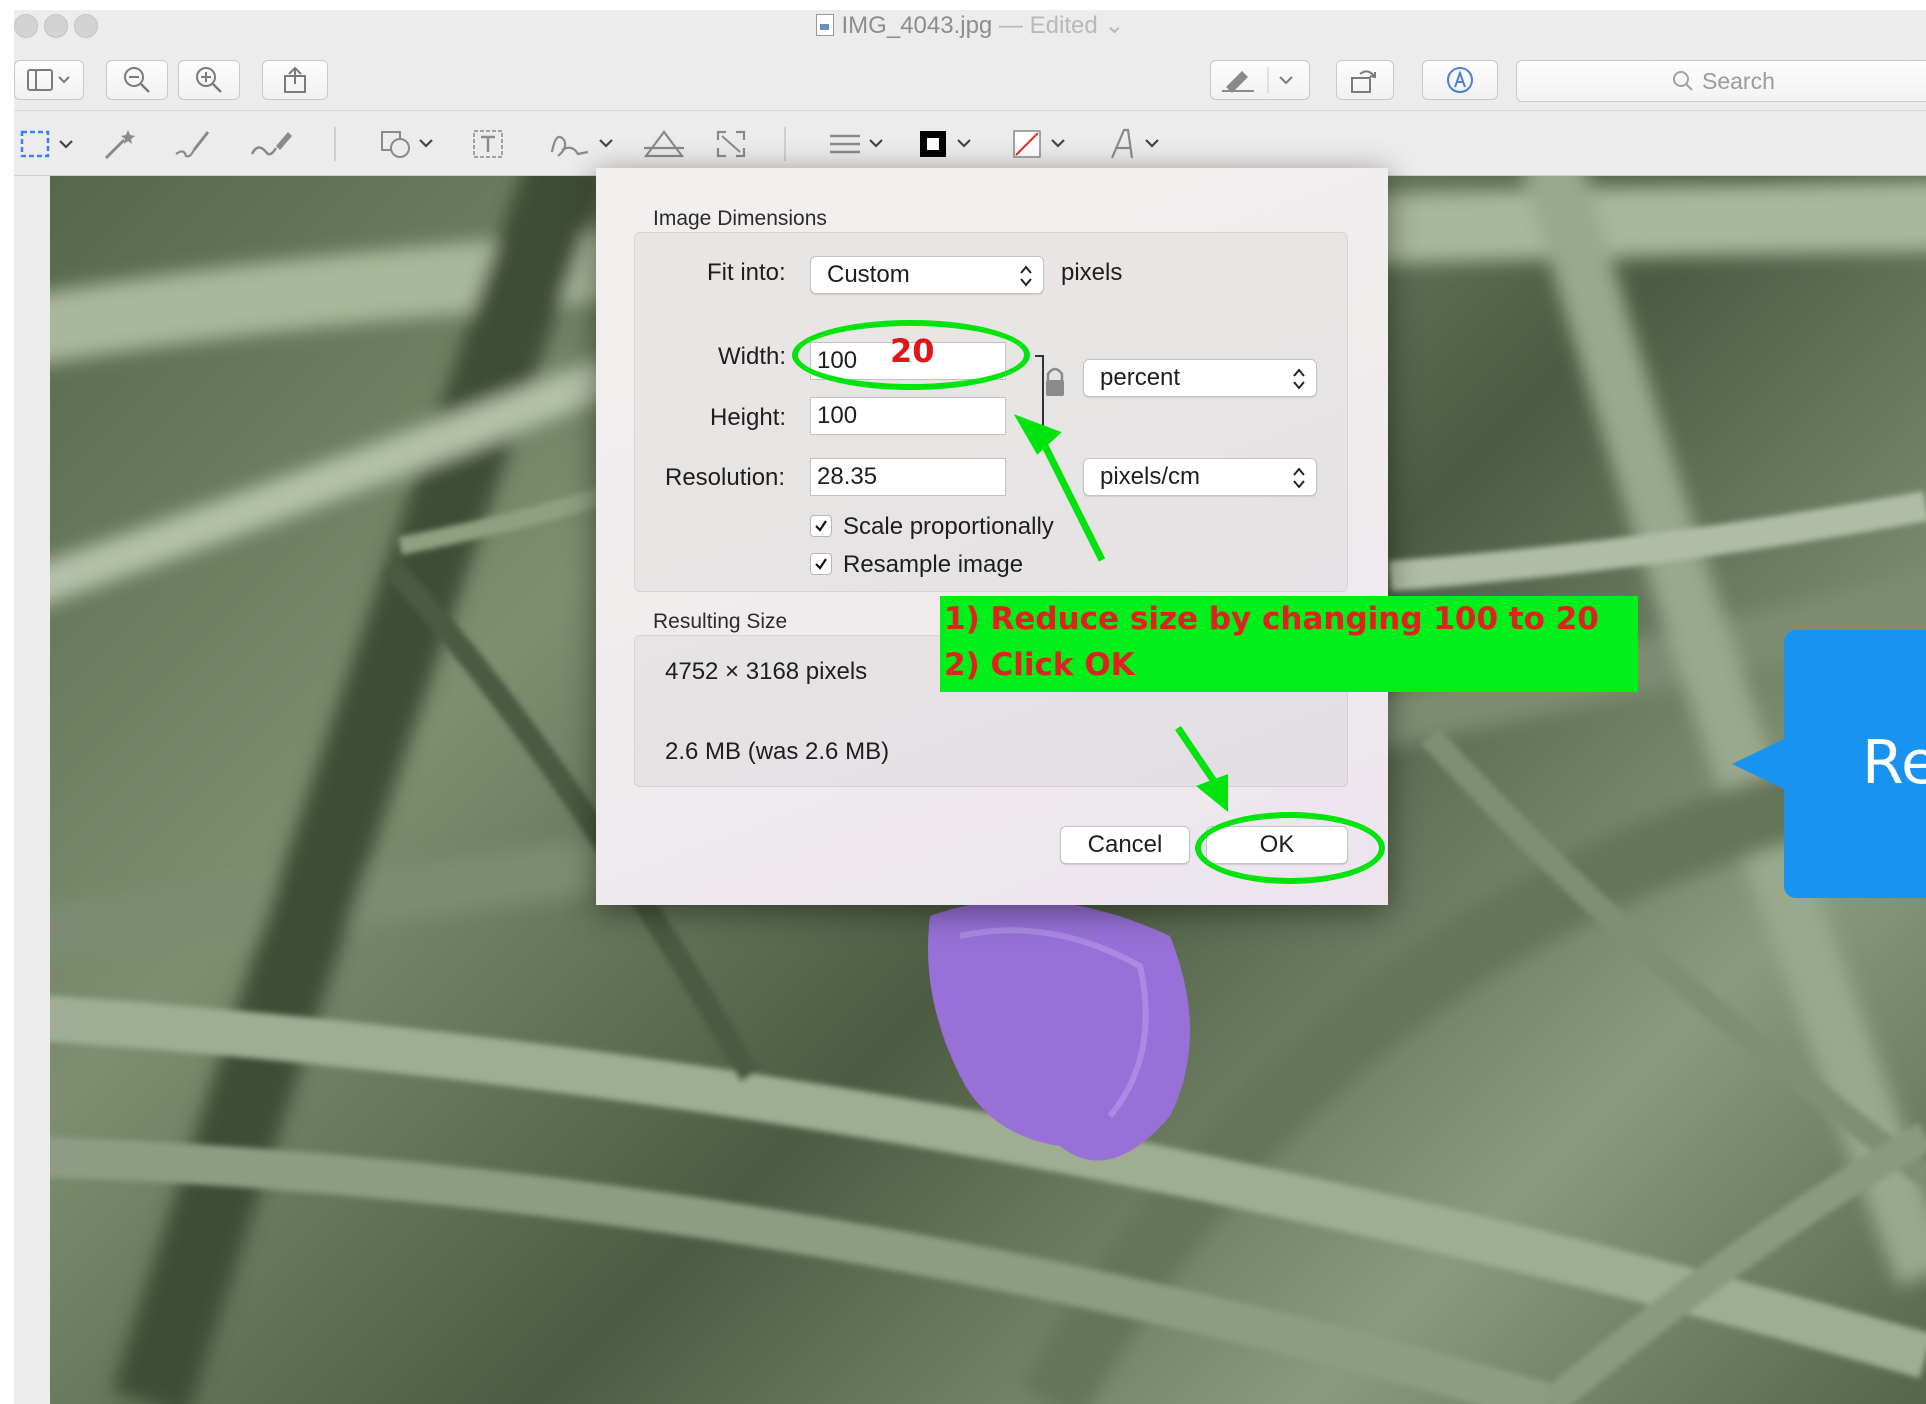 The width and height of the screenshot is (1926, 1404). What do you see at coordinates (837, 415) in the screenshot?
I see `height-value: 100` at bounding box center [837, 415].